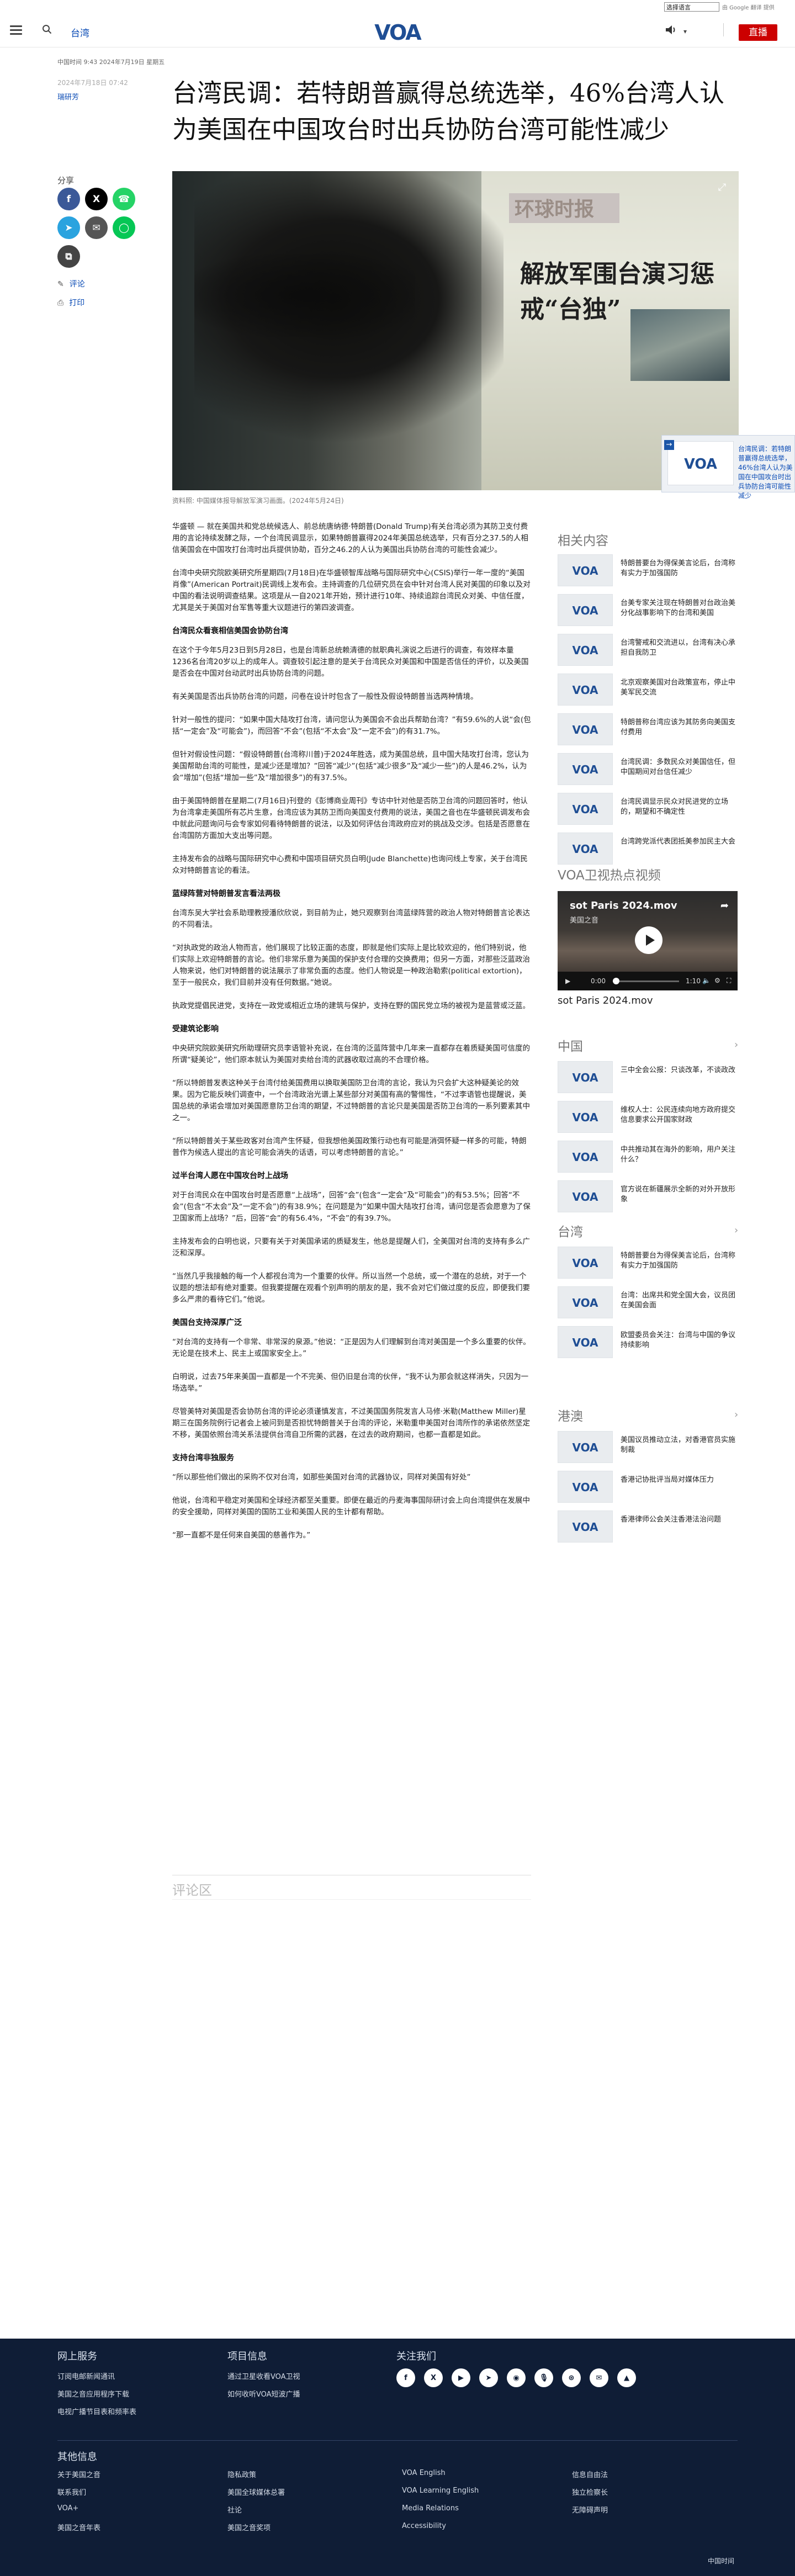  I want to click on facebook-icon: f, so click(406, 2377).